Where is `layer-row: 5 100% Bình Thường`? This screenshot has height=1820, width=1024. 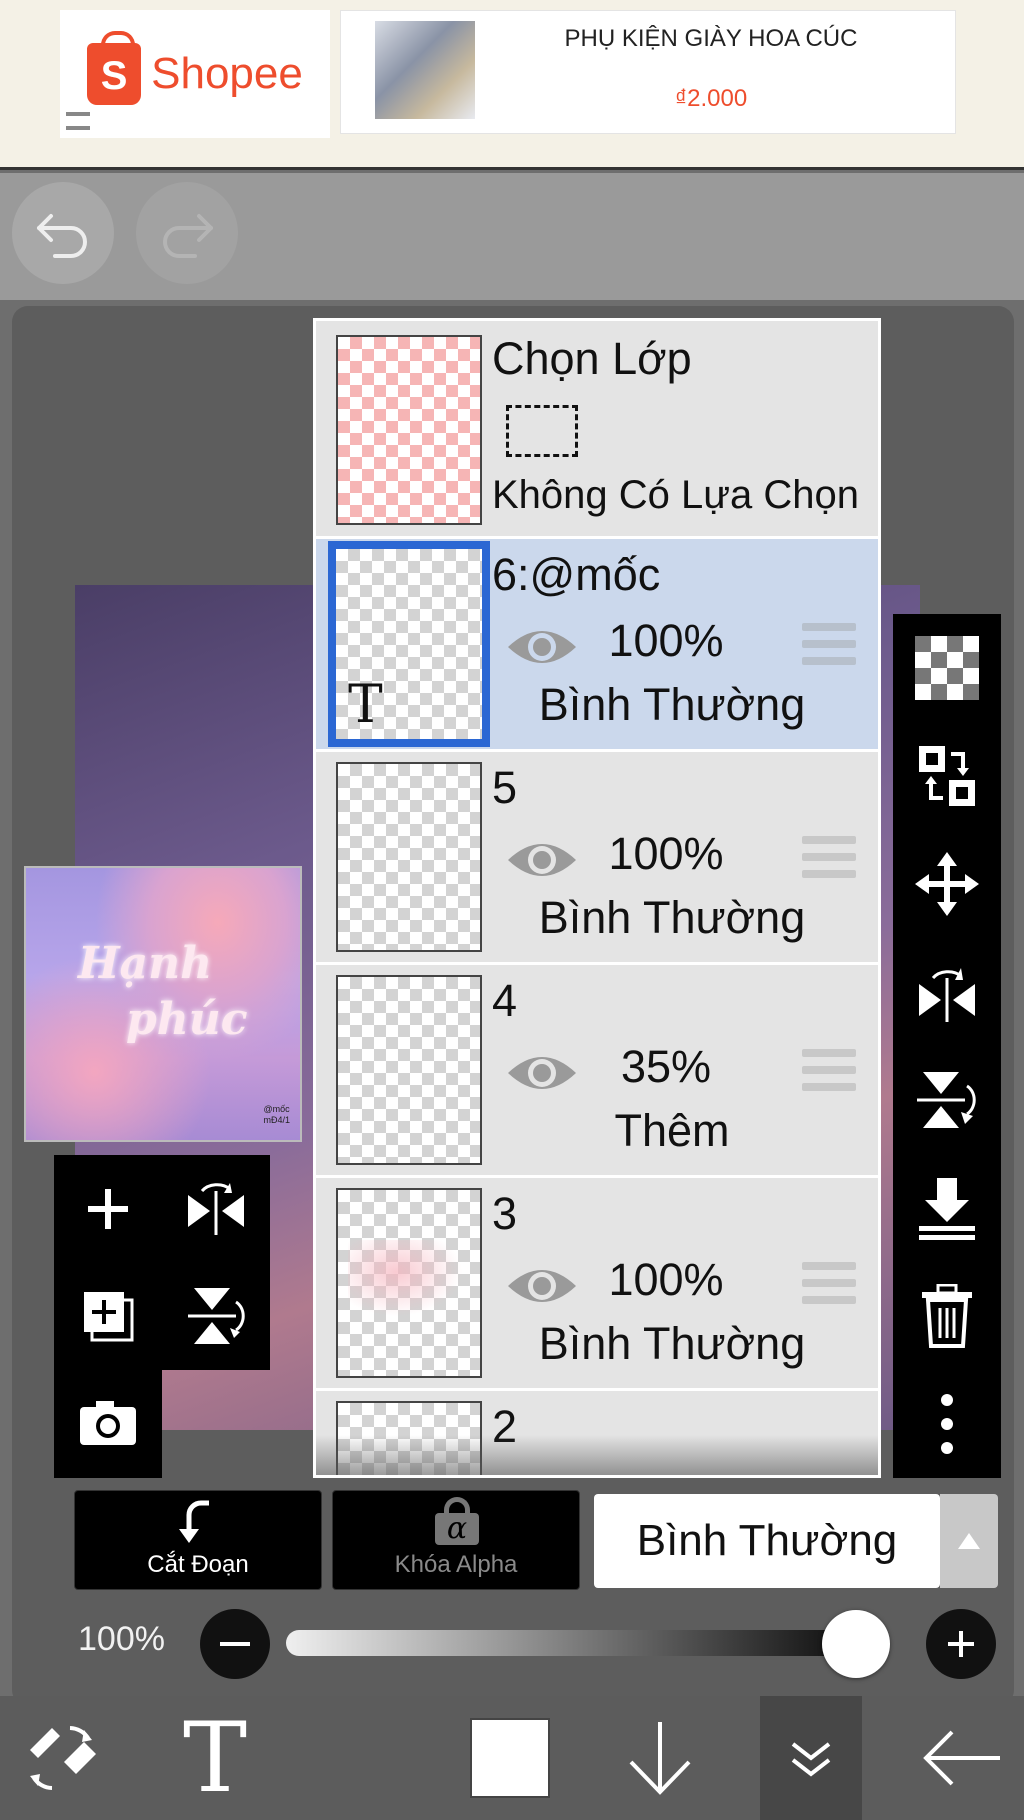 layer-row: 5 100% Bình Thường is located at coordinates (597, 858).